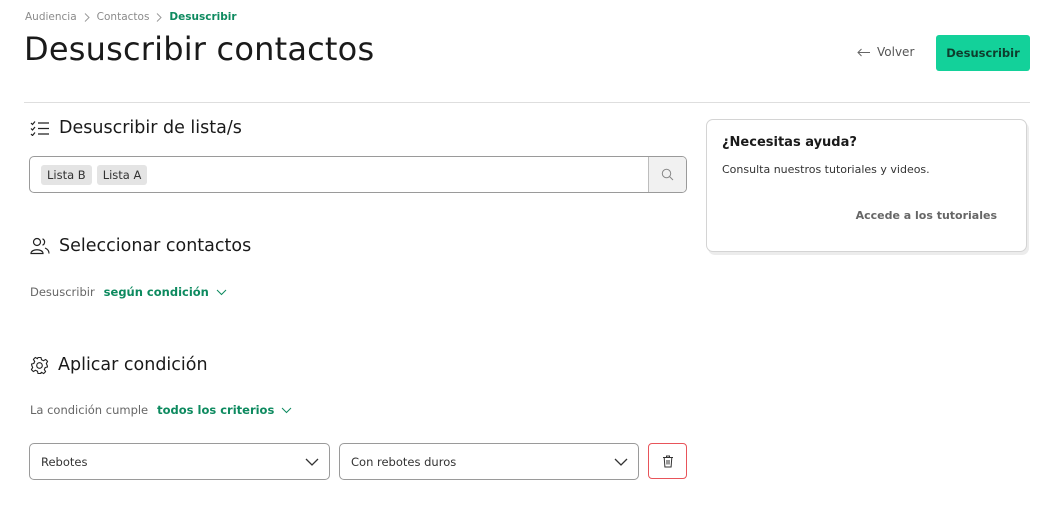  Describe the element at coordinates (40, 246) in the screenshot. I see `users-icon` at that location.